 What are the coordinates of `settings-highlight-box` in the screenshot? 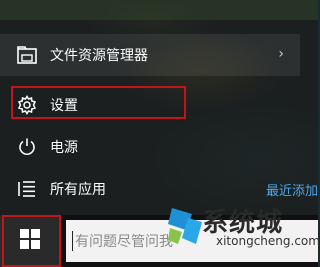 It's located at (98, 102).